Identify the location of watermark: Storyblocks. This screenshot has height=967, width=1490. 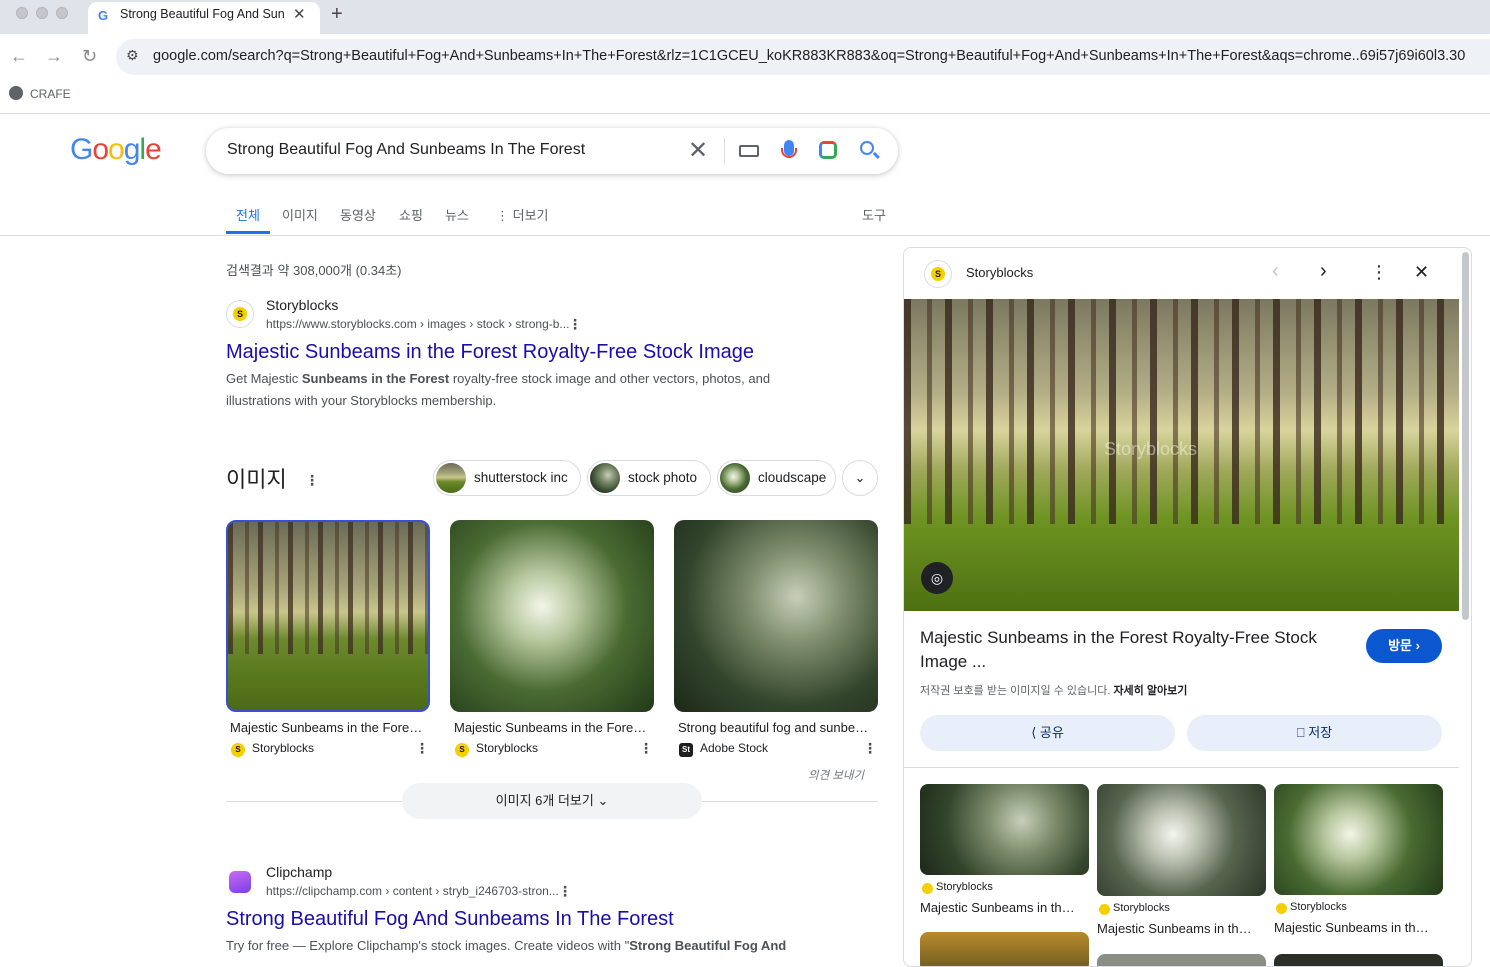
(1151, 449).